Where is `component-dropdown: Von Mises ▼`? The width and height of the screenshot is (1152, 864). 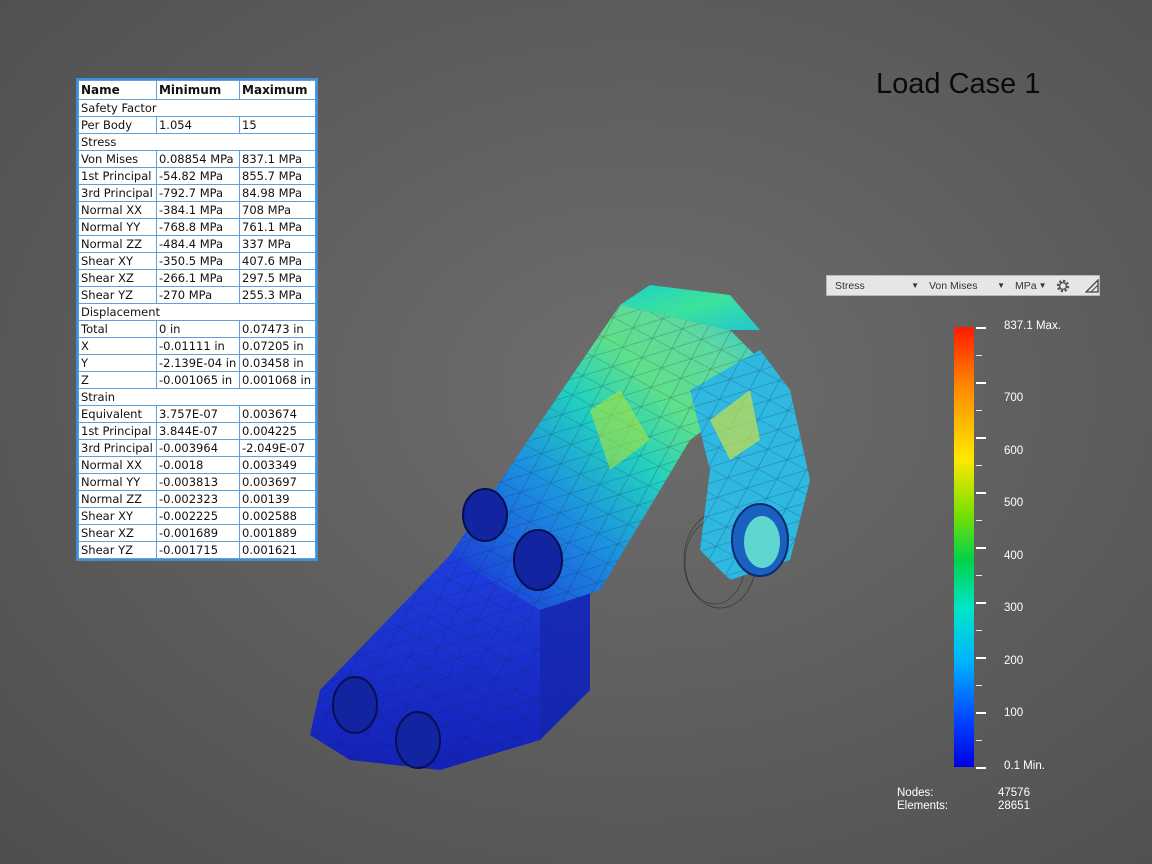
component-dropdown: Von Mises ▼ is located at coordinates (967, 286).